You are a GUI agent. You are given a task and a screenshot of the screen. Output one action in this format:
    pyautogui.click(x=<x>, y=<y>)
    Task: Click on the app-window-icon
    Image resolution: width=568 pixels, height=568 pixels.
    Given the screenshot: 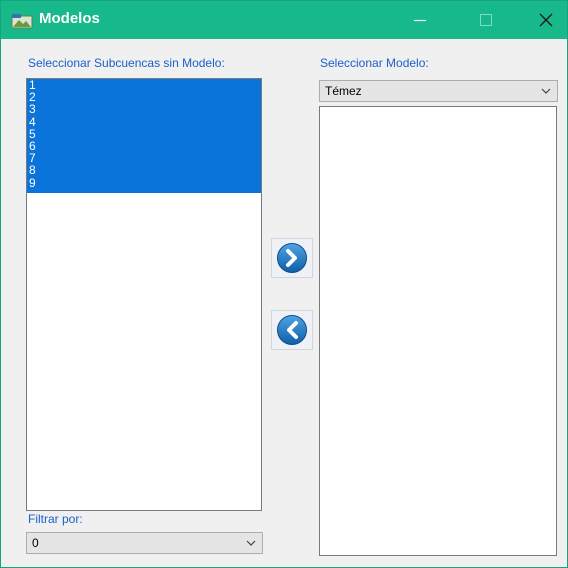 What is the action you would take?
    pyautogui.click(x=22, y=21)
    